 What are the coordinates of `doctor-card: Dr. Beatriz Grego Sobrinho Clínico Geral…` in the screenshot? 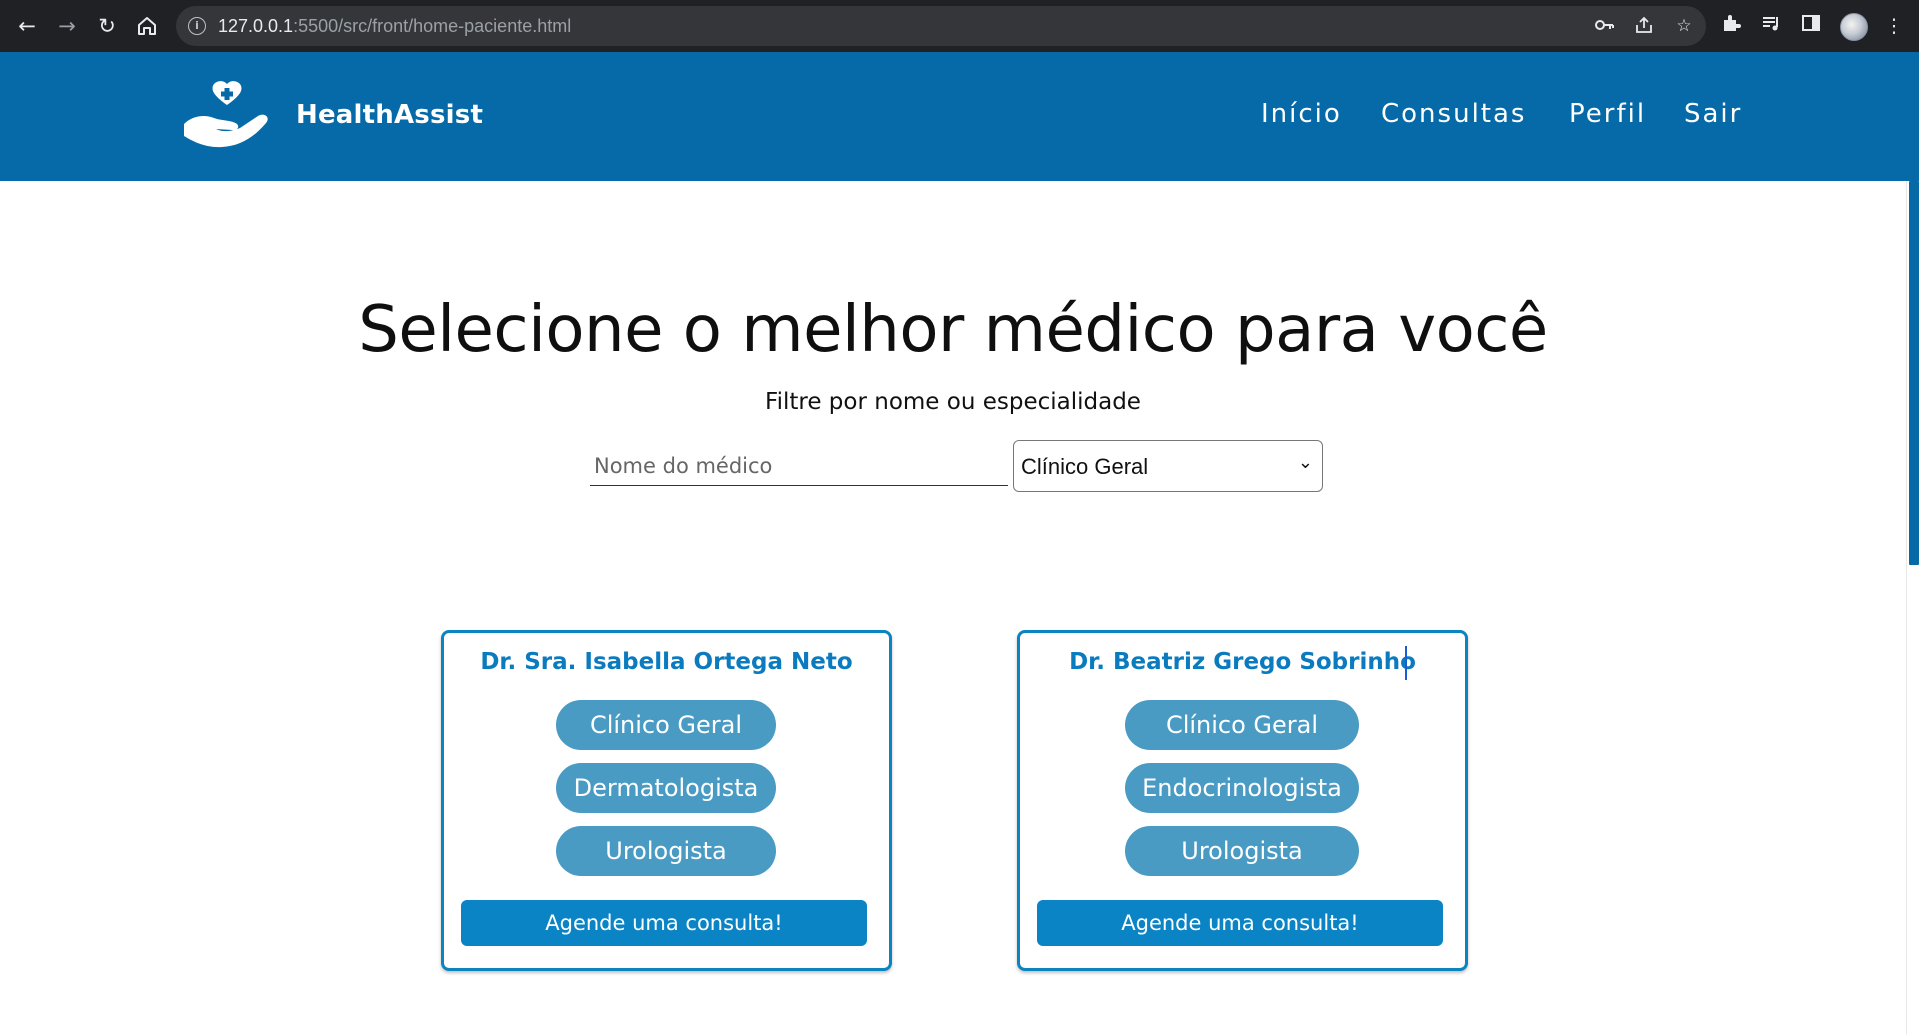 It's located at (1242, 800).